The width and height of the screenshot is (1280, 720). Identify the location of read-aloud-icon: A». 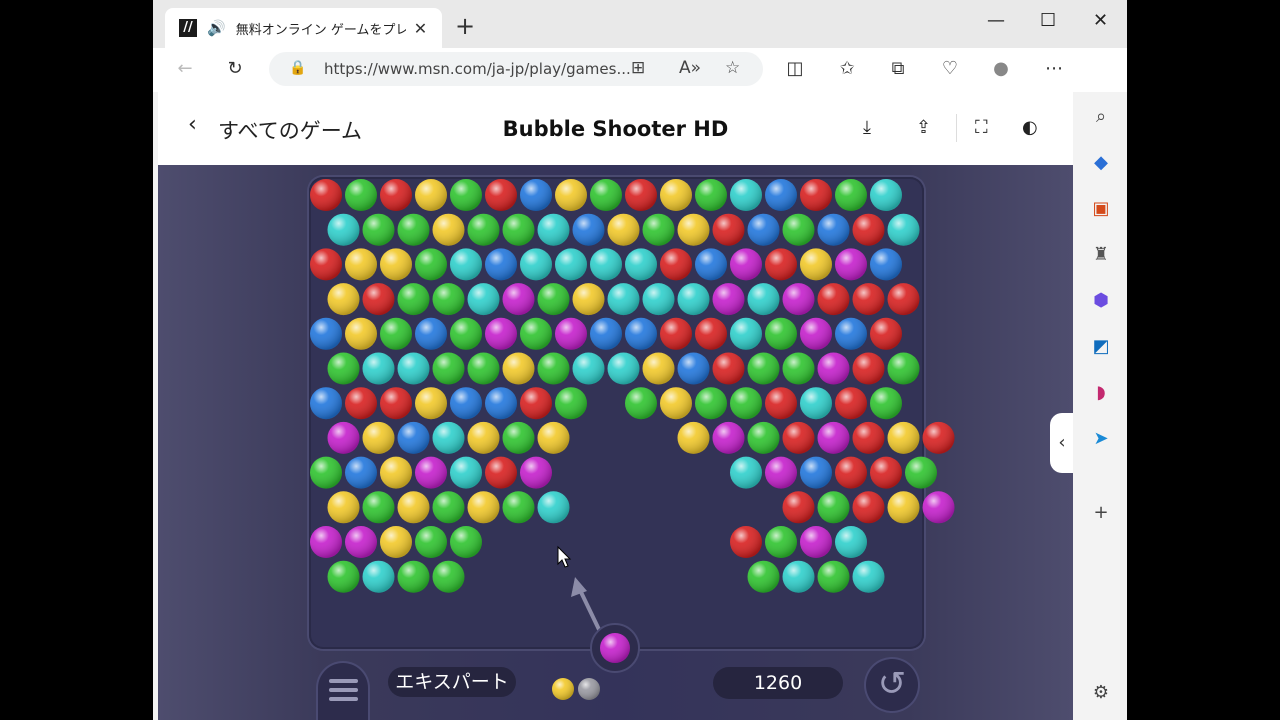
(690, 68).